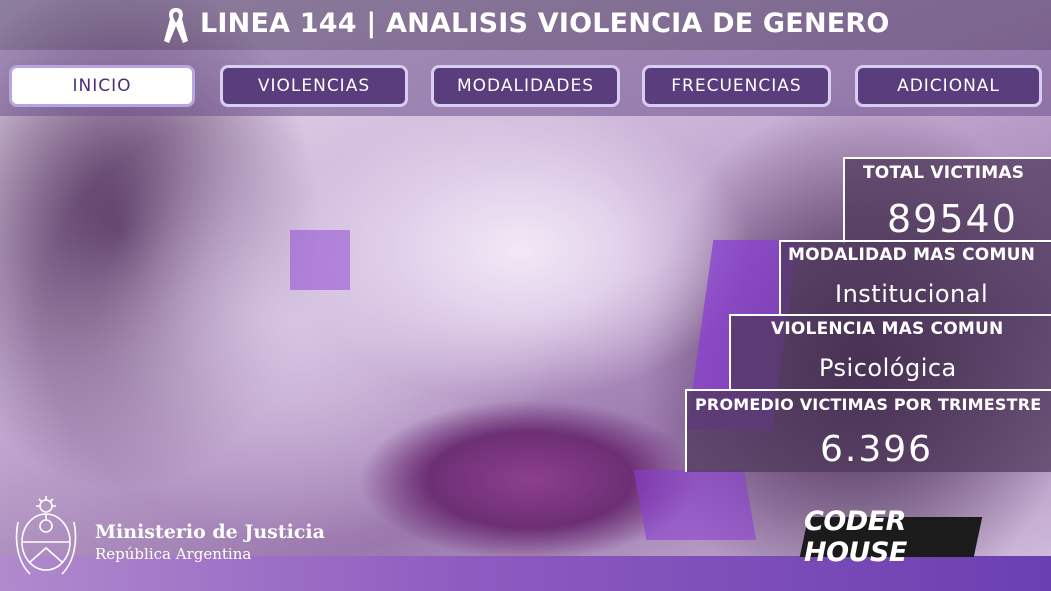  What do you see at coordinates (912, 255) in the screenshot?
I see `kpi-label: MODALIDAD MAS COMUN` at bounding box center [912, 255].